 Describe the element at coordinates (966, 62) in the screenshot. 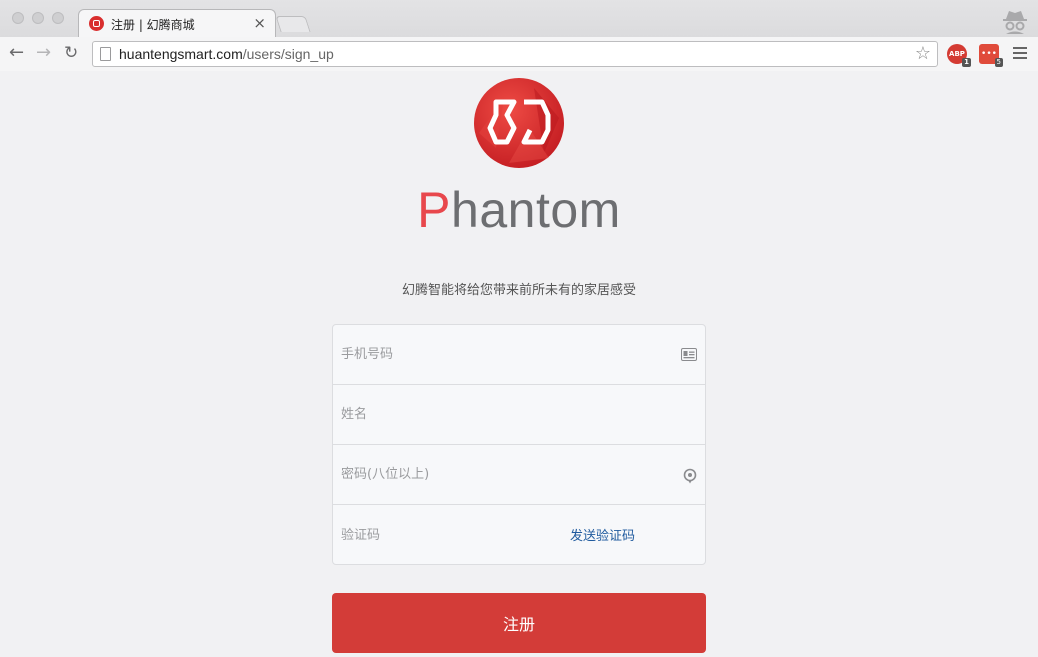

I see `adblock-badge: 1` at that location.